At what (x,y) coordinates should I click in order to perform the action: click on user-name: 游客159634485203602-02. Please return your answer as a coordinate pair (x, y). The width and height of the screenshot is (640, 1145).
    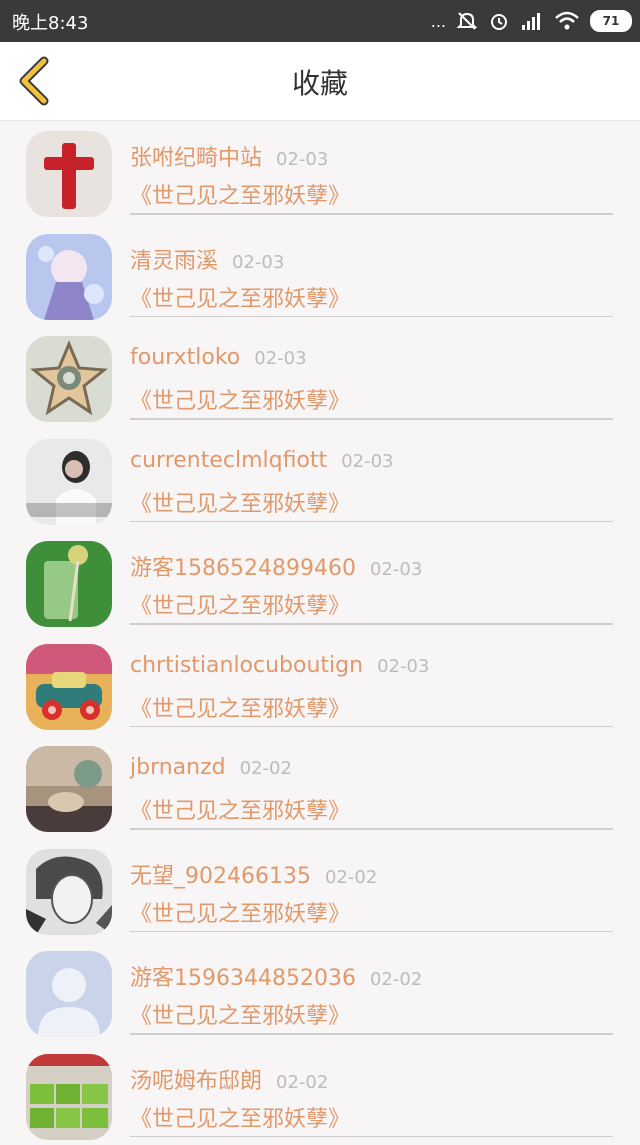
    Looking at the image, I should click on (276, 976).